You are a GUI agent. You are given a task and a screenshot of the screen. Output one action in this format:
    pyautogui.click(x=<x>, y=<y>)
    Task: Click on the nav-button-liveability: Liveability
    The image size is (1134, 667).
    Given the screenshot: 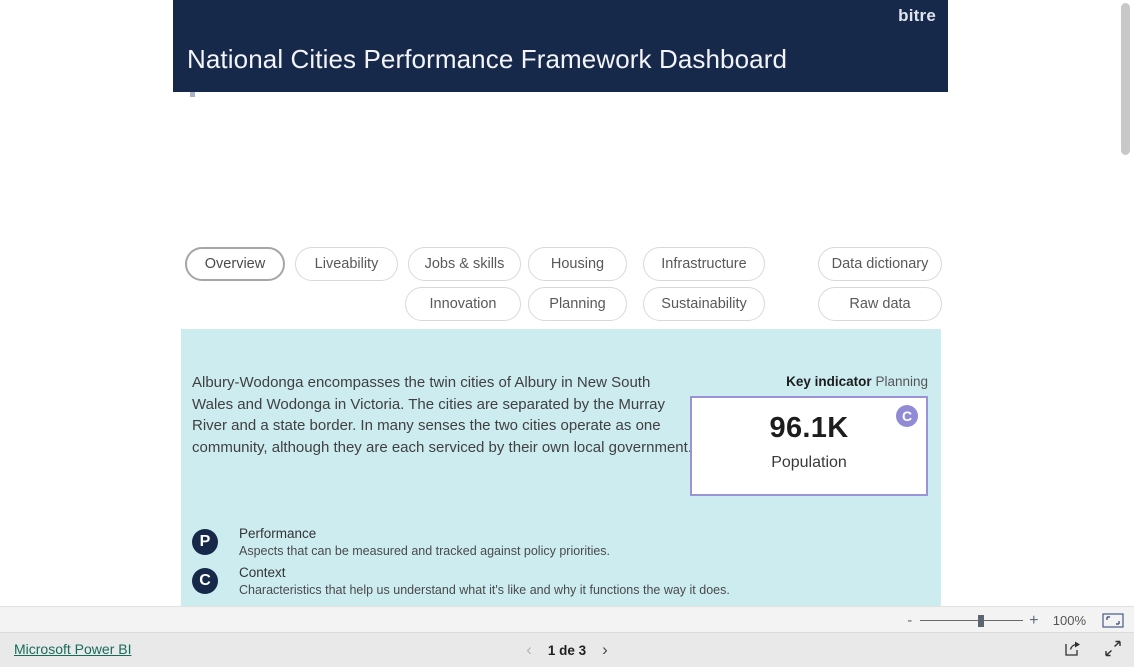 What is the action you would take?
    pyautogui.click(x=346, y=264)
    